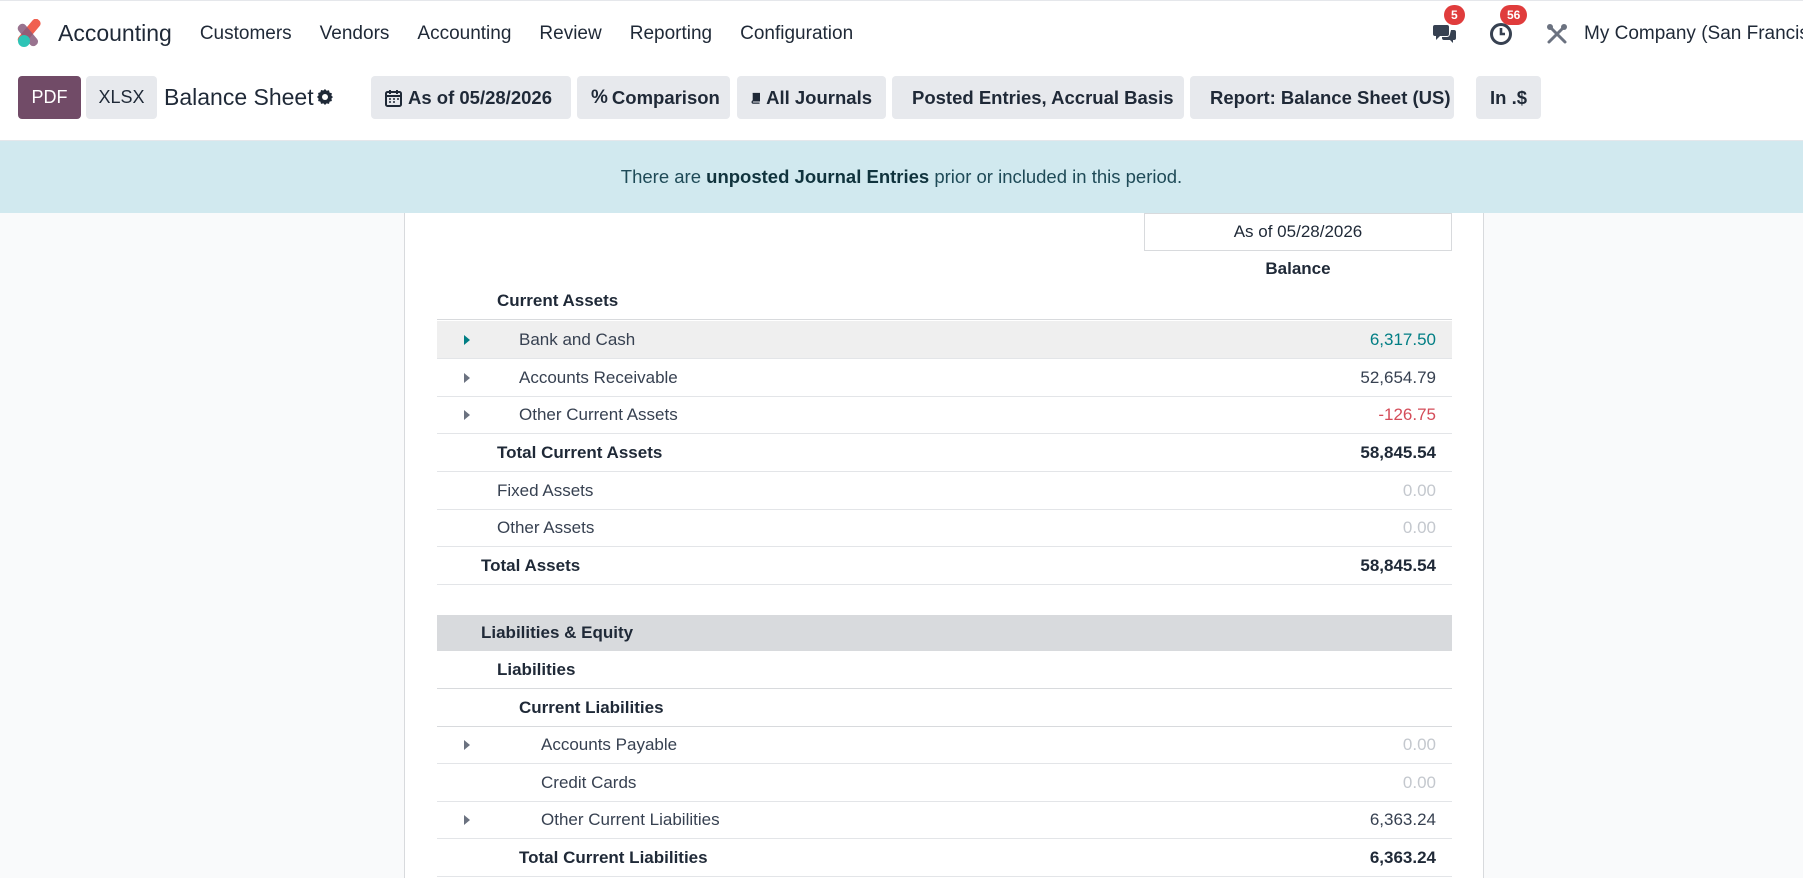  What do you see at coordinates (944, 783) in the screenshot?
I see `report-line-credit-cards: Credit Cards 0.00` at bounding box center [944, 783].